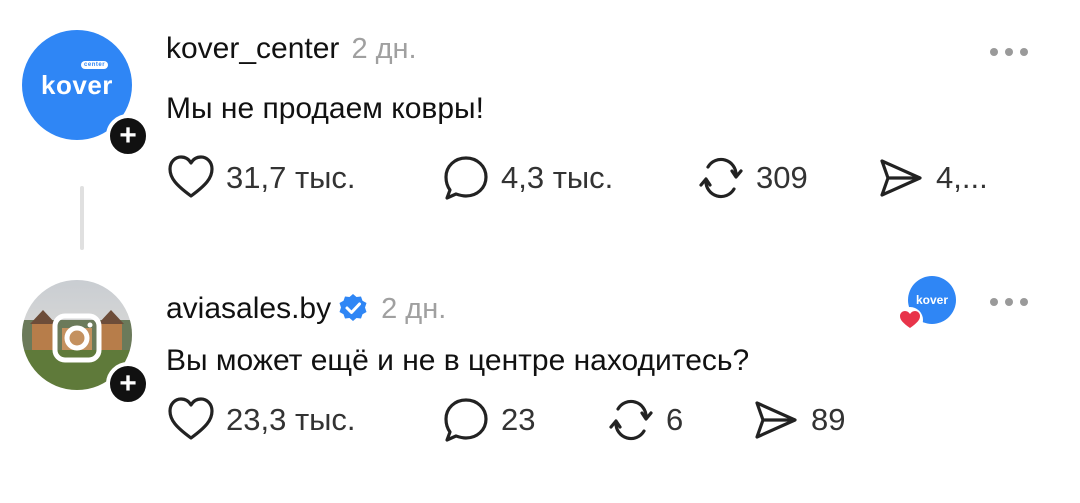 The image size is (1080, 503). What do you see at coordinates (557, 177) in the screenshot?
I see `comment-count: 4,3 тыс.` at bounding box center [557, 177].